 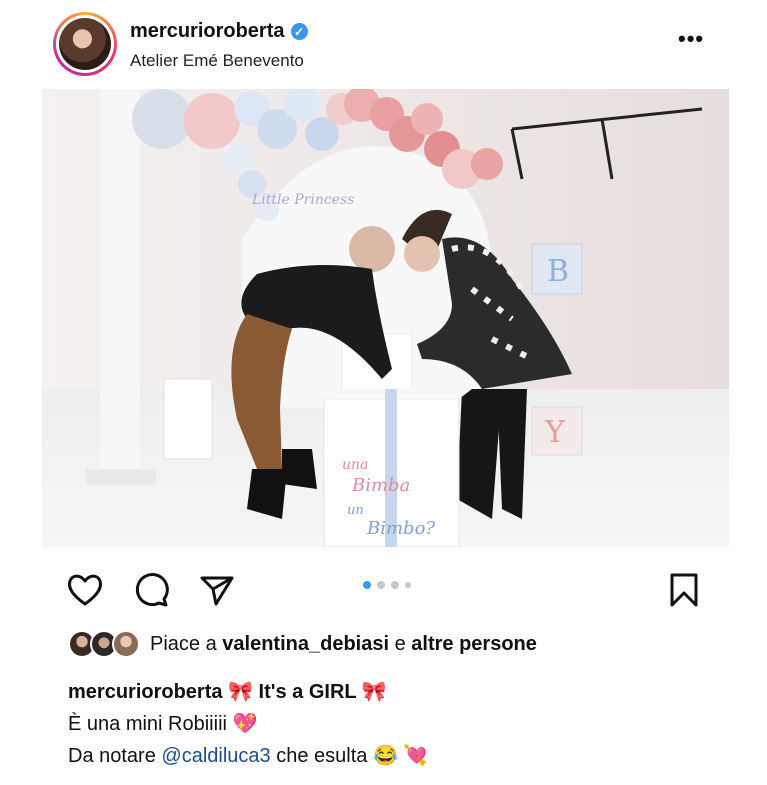 I want to click on backdrop-sign-text: Little Princess, so click(x=302, y=200).